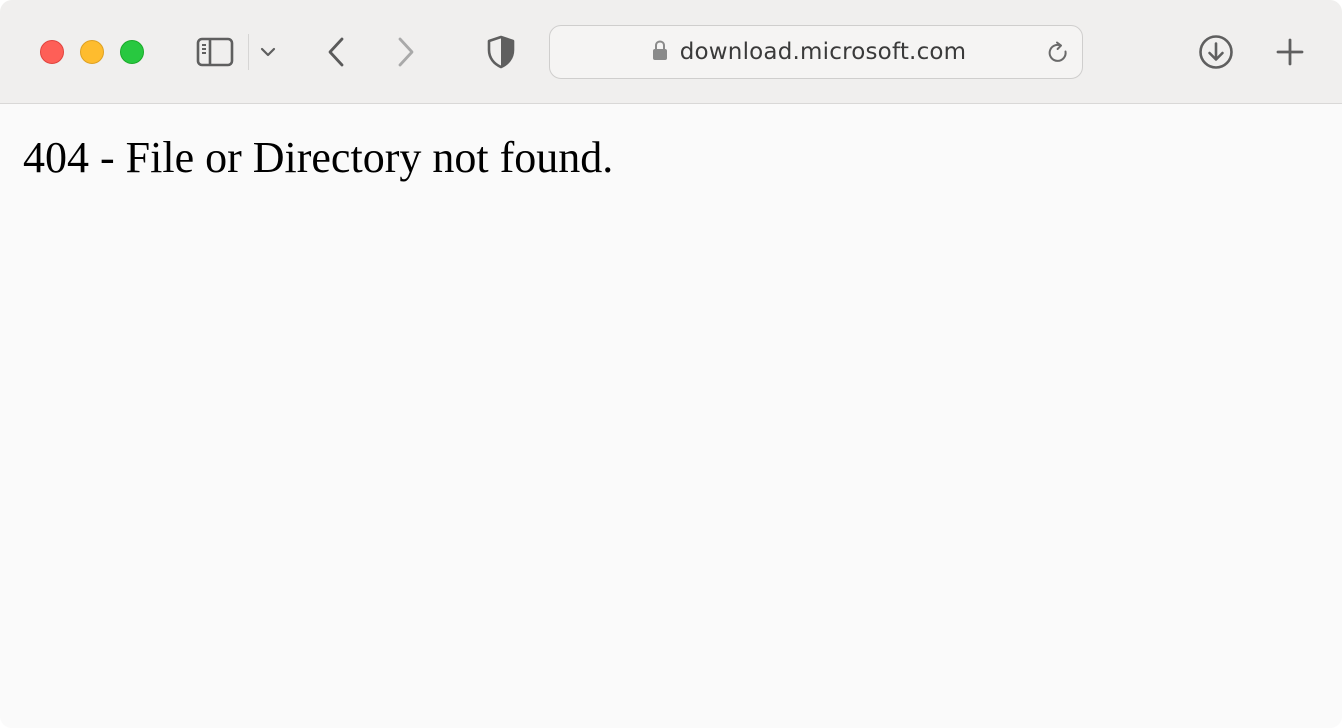  I want to click on plus-icon, so click(1290, 52).